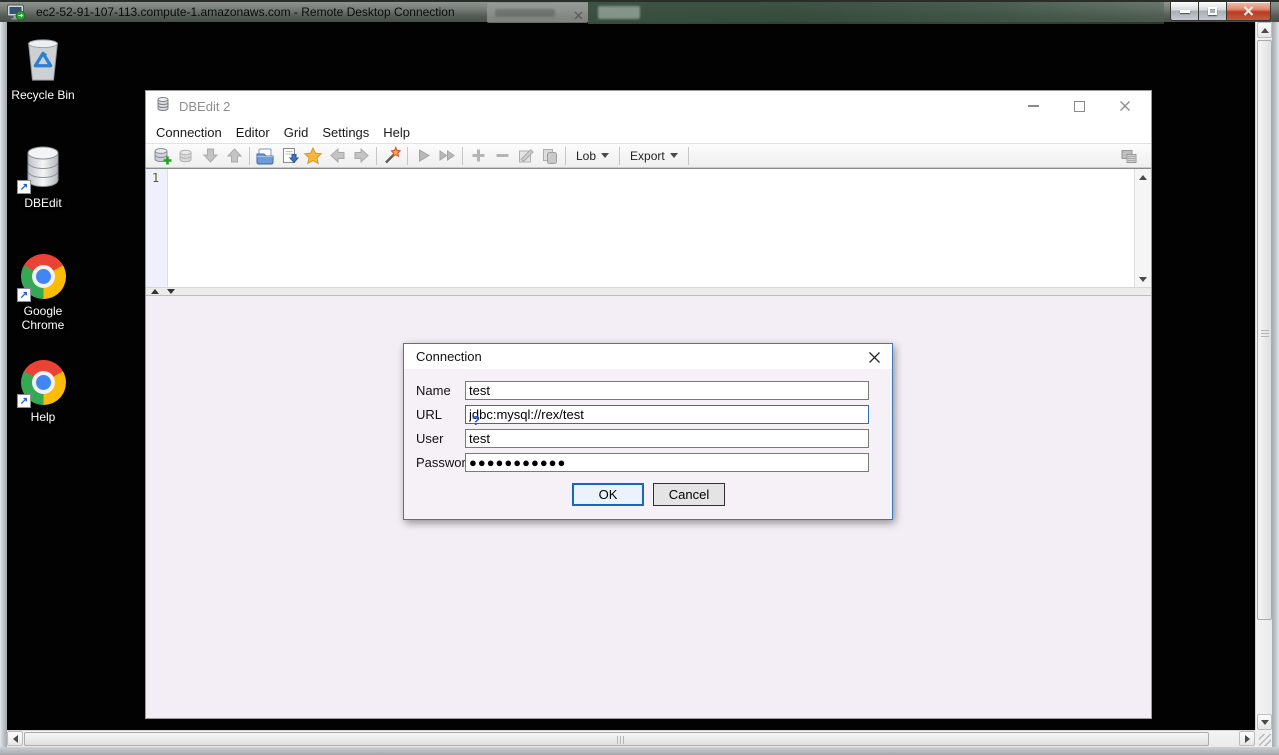 This screenshot has width=1279, height=755. I want to click on triangle-up-icon, so click(1264, 30).